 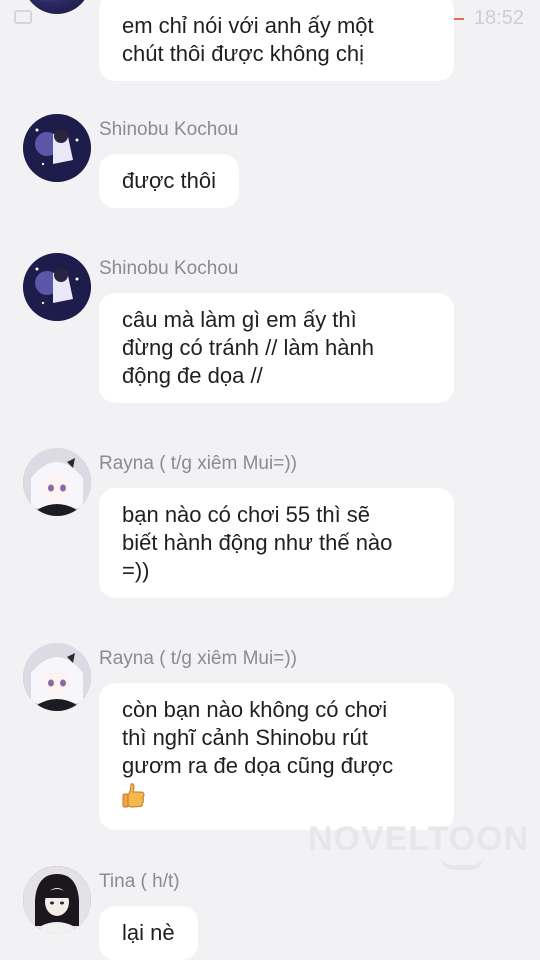 I want to click on message-line: chút thôi được không chị, so click(x=243, y=53).